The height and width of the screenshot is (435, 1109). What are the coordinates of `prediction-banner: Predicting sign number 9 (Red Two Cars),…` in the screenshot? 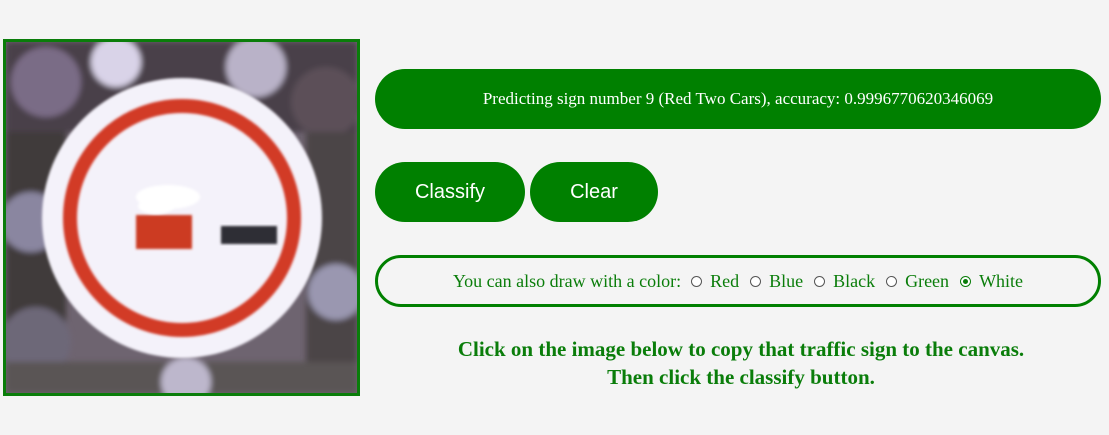 It's located at (738, 99).